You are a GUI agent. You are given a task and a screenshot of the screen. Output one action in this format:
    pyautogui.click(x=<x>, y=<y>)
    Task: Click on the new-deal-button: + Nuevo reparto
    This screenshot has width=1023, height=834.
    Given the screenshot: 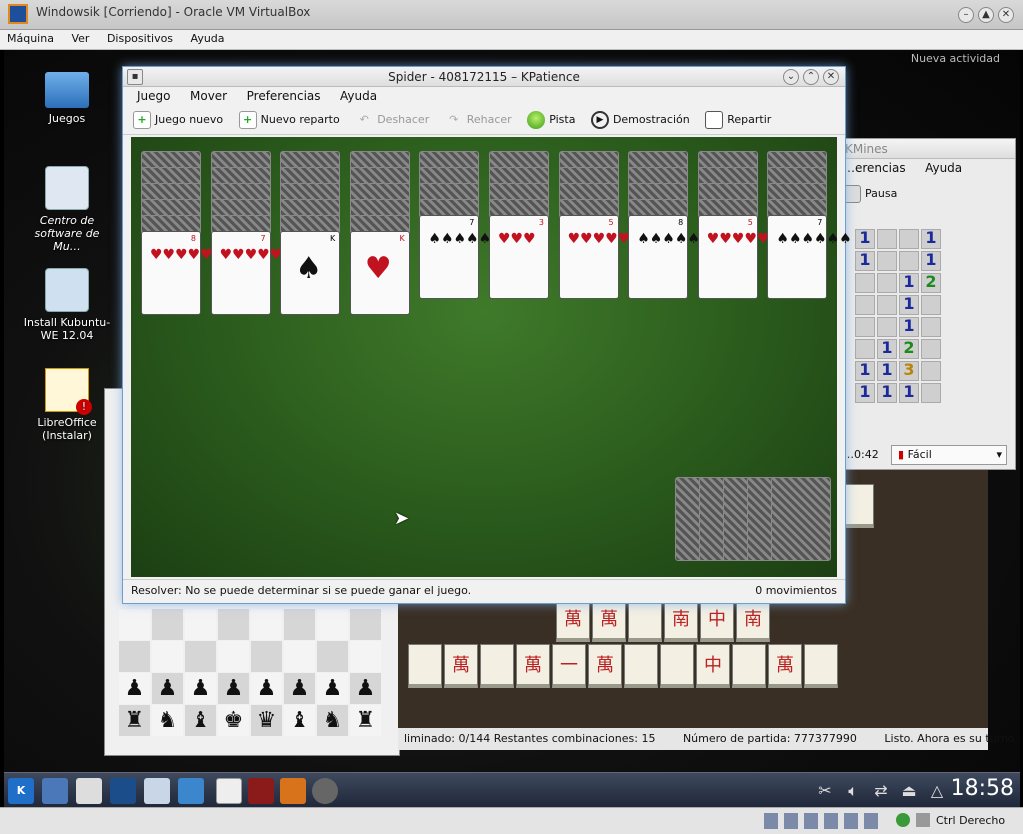 What is the action you would take?
    pyautogui.click(x=289, y=120)
    